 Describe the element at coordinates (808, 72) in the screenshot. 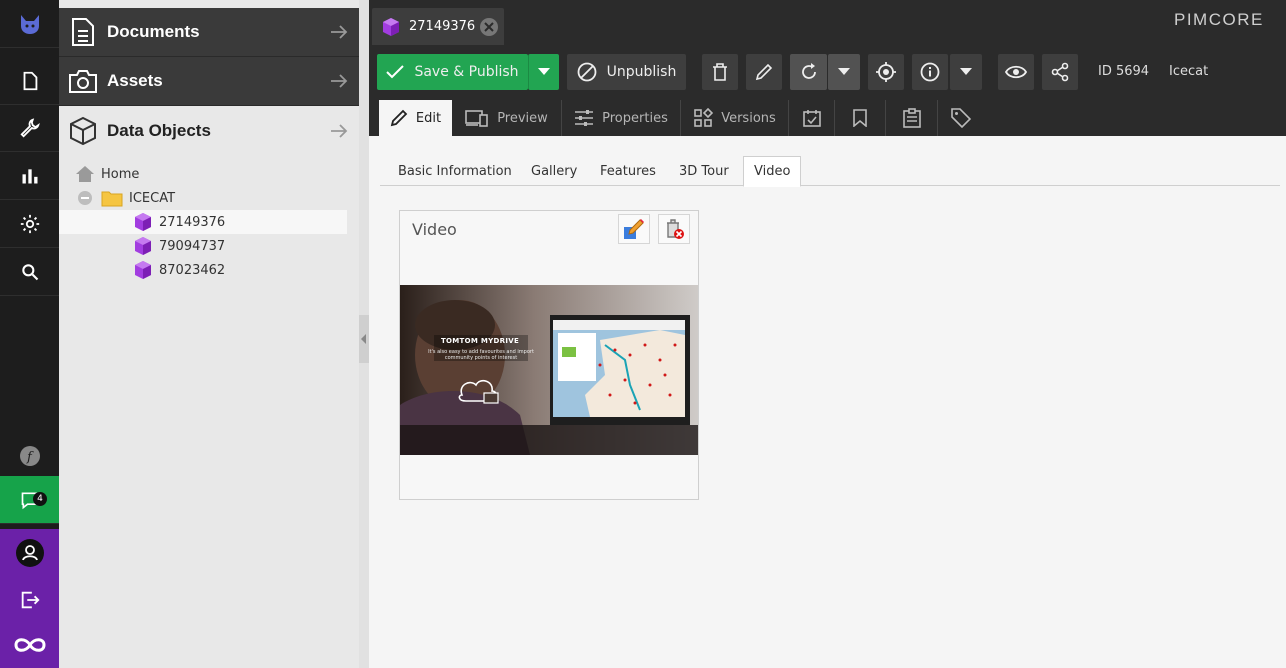

I see `reload-button` at that location.